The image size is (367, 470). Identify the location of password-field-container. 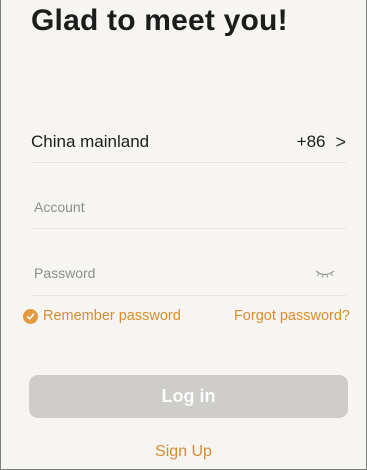
(188, 273).